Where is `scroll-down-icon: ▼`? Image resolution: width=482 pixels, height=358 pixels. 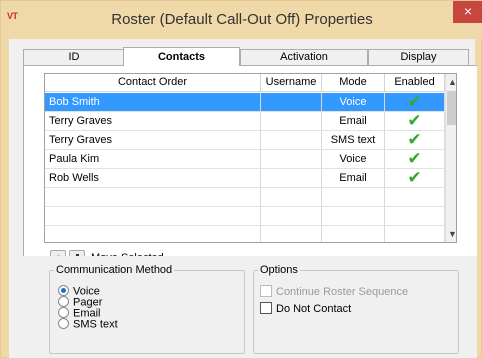
scroll-down-icon: ▼ is located at coordinates (451, 234).